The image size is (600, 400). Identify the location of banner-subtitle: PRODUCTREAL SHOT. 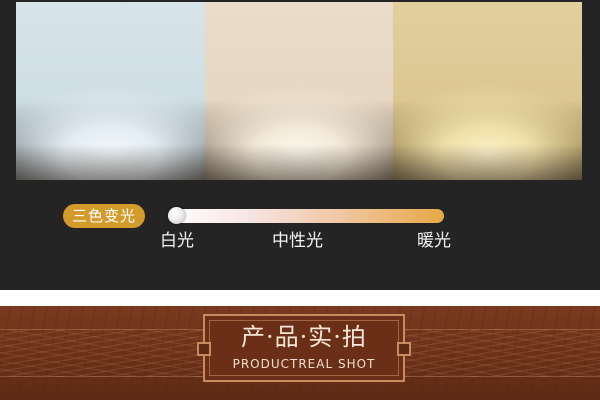
(304, 364).